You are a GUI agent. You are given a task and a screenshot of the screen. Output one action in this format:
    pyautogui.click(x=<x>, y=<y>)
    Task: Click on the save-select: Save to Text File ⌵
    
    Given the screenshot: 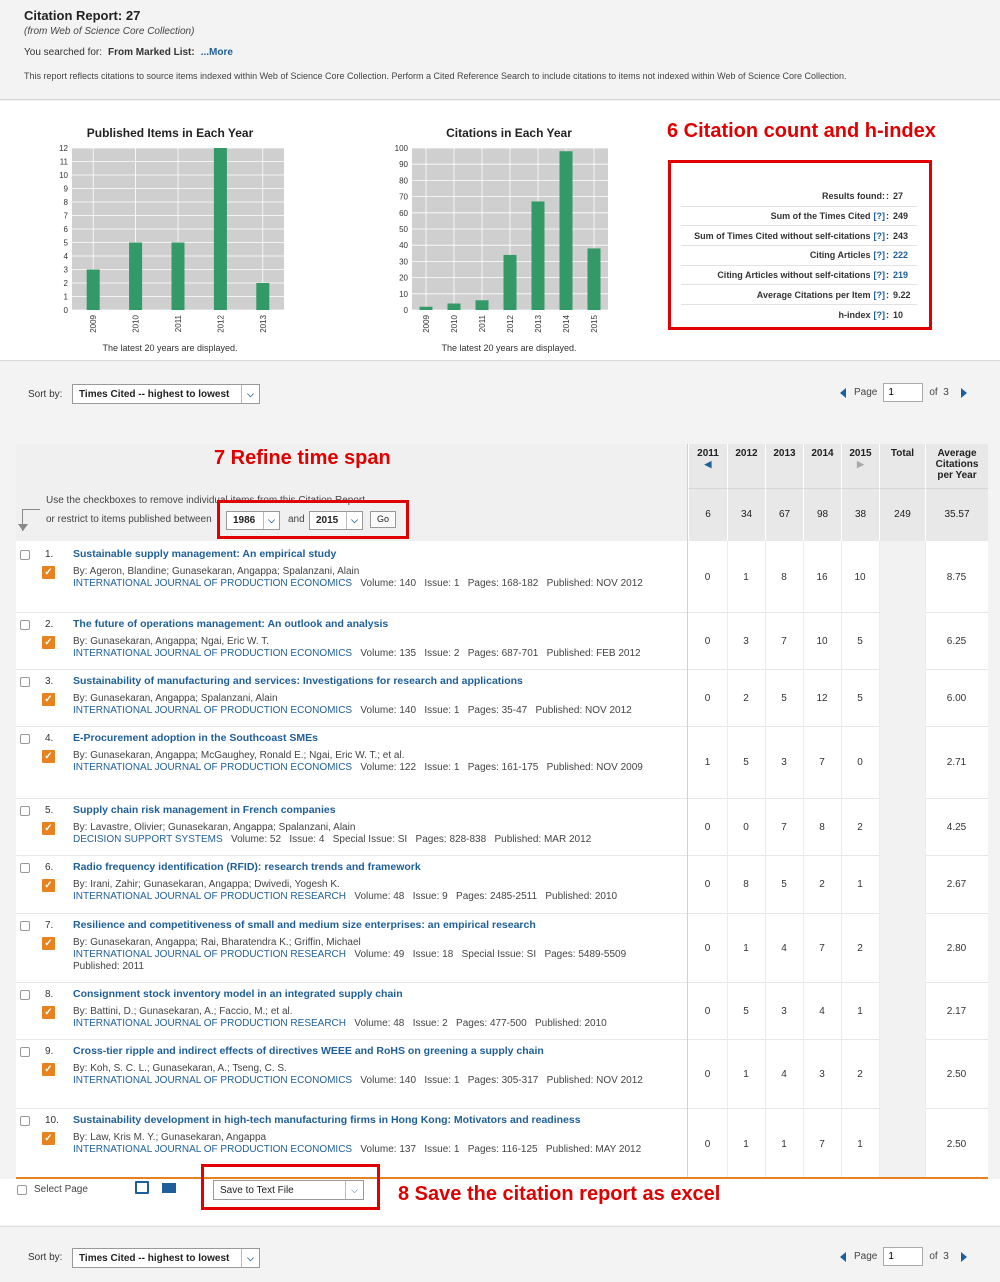 What is the action you would take?
    pyautogui.click(x=288, y=1190)
    